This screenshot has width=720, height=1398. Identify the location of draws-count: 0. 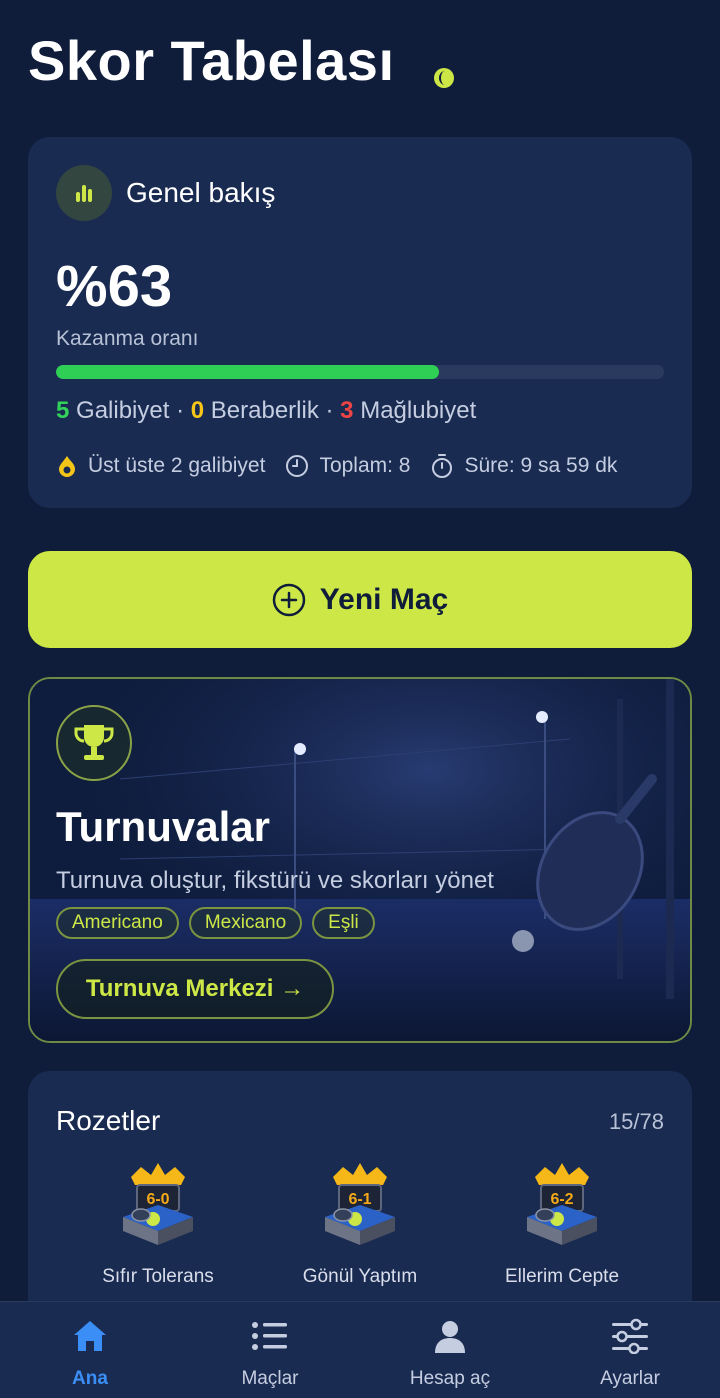
(197, 410).